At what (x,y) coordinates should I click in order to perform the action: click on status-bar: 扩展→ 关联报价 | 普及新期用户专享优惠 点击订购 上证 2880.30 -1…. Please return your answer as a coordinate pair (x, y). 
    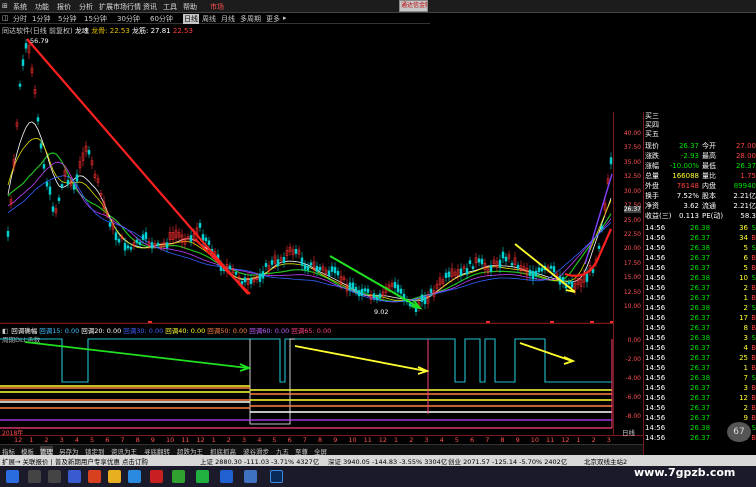
    Looking at the image, I should click on (378, 460).